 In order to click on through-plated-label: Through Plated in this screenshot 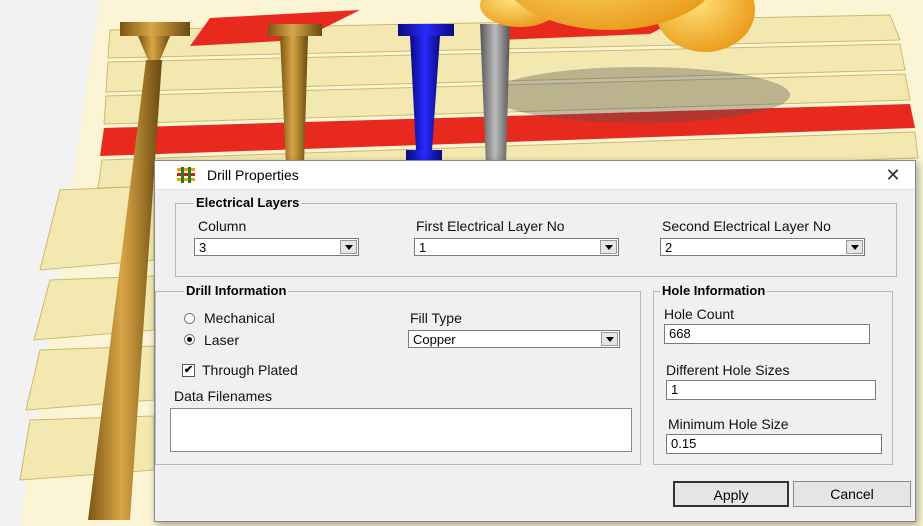, I will do `click(250, 370)`.